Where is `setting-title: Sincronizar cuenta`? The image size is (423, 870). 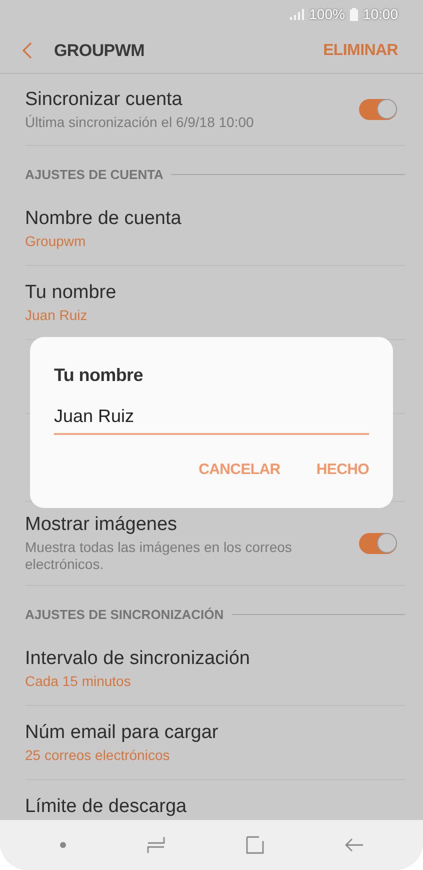
setting-title: Sincronizar cuenta is located at coordinates (104, 99).